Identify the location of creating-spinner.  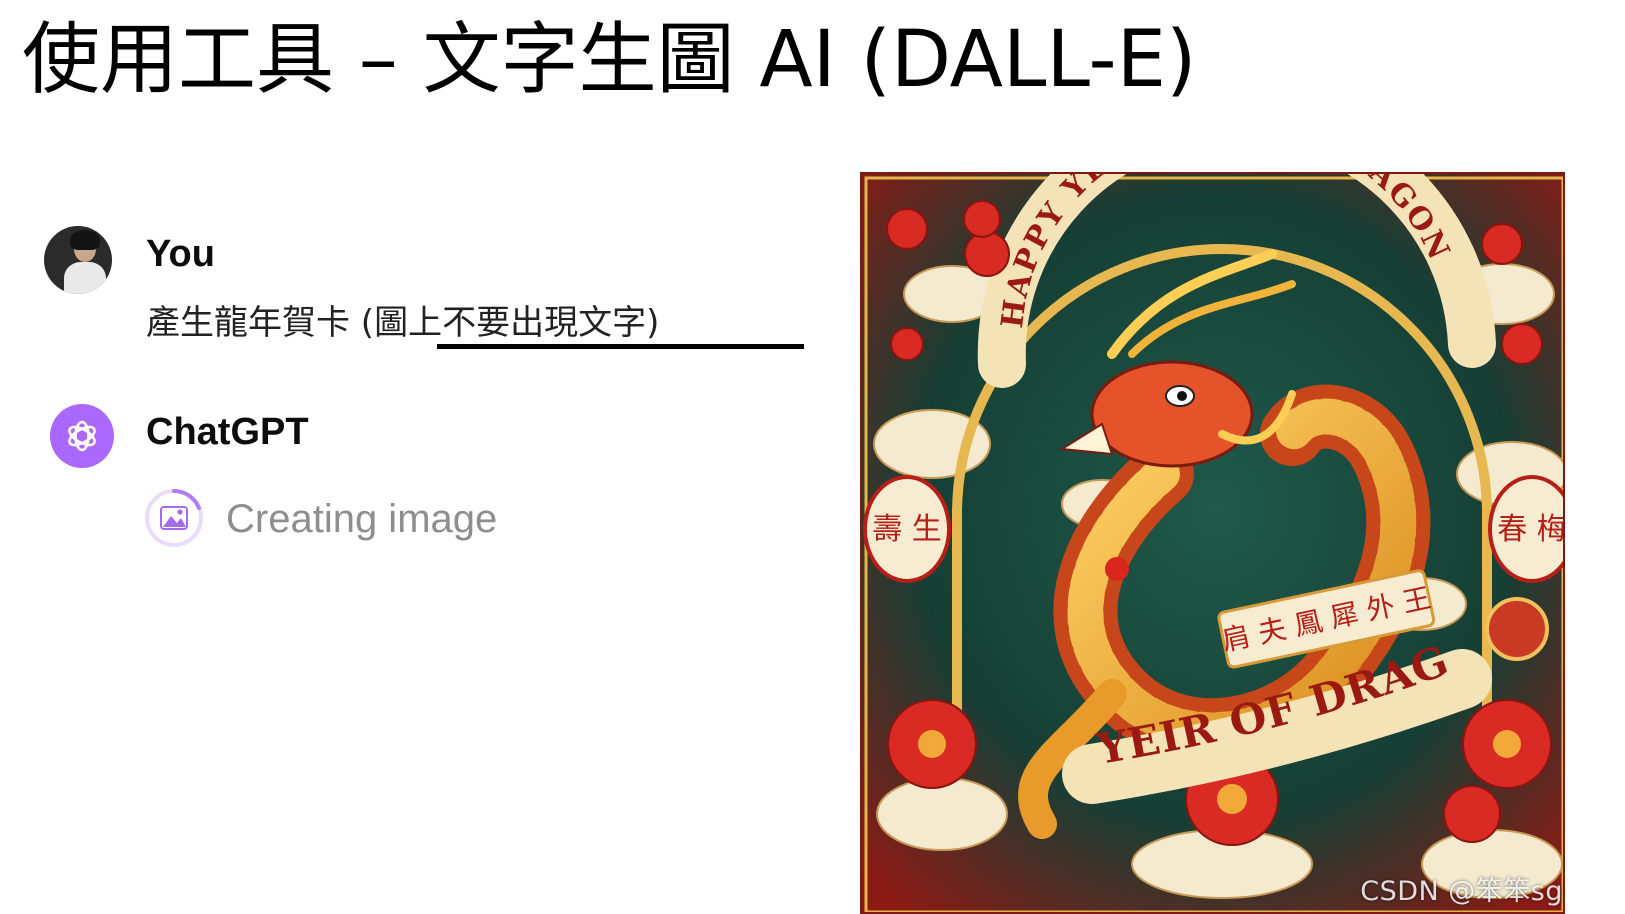
(174, 518).